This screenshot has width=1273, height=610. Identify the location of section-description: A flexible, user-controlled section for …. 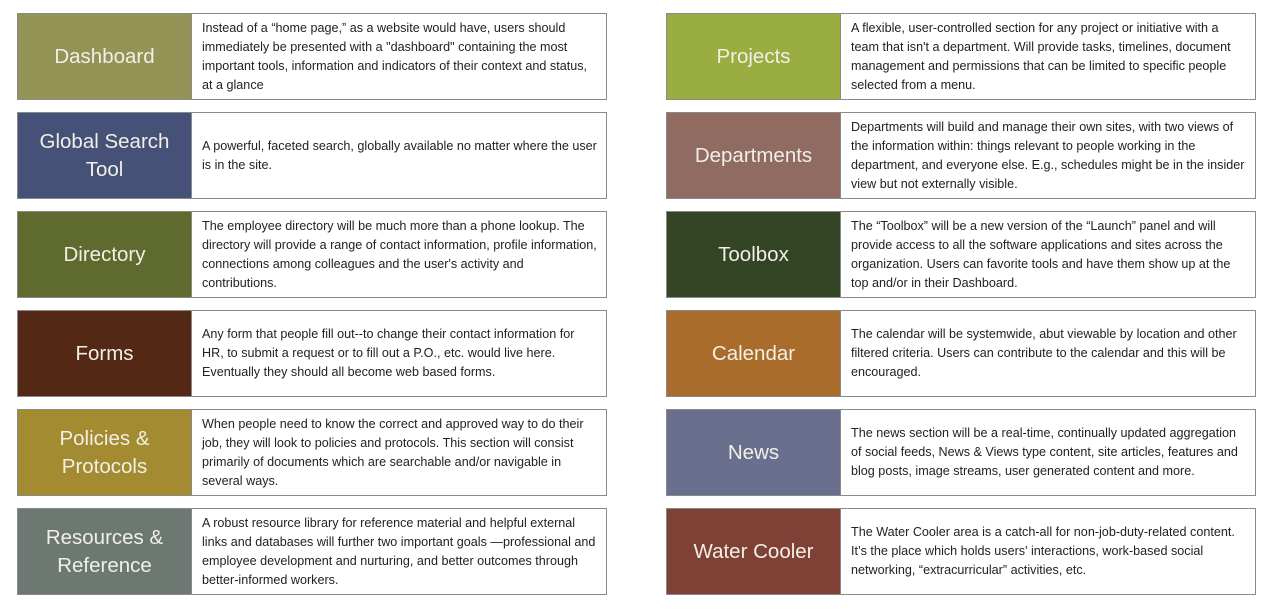
(1041, 56).